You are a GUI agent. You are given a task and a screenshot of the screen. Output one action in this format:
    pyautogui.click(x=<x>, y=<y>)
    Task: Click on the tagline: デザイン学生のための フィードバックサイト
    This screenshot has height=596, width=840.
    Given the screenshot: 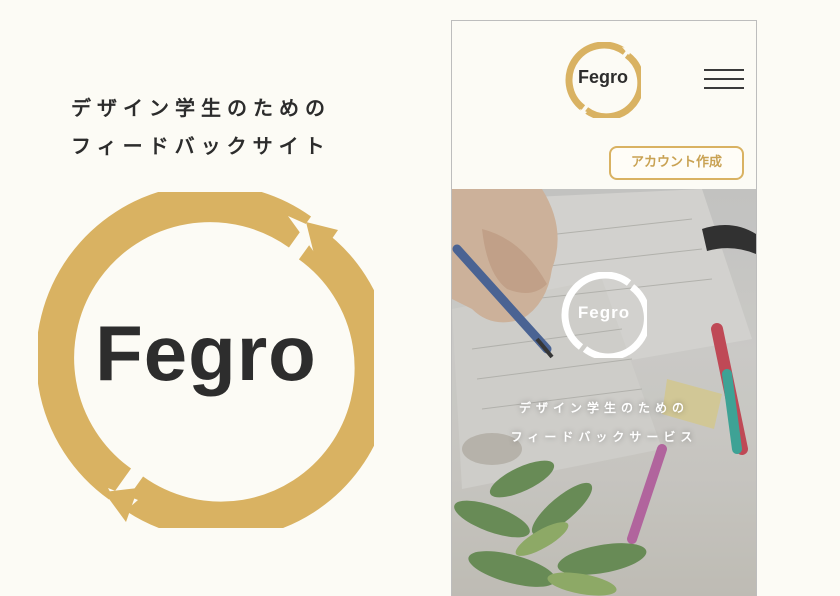 What is the action you would take?
    pyautogui.click(x=231, y=127)
    